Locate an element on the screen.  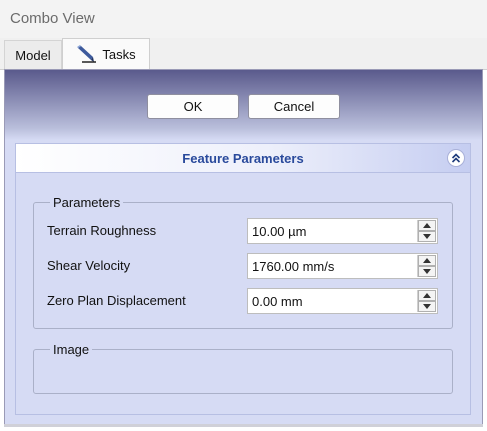
tab-model-label: Model is located at coordinates (33, 55).